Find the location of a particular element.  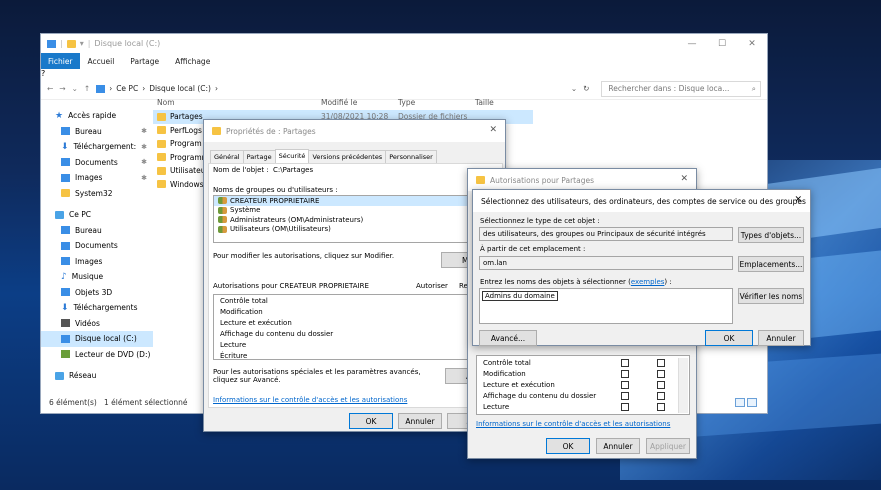

drive-icon is located at coordinates (101, 88).